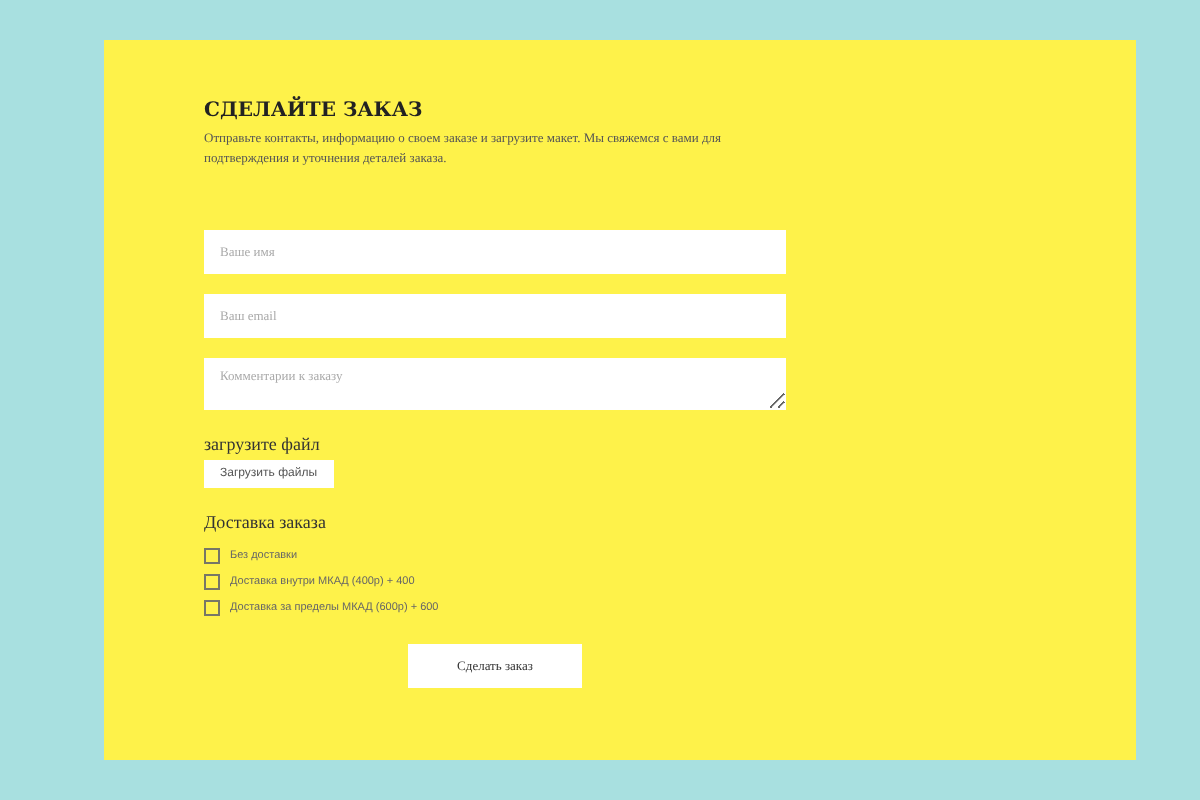  I want to click on delivery-title: Доставка заказа, so click(266, 522).